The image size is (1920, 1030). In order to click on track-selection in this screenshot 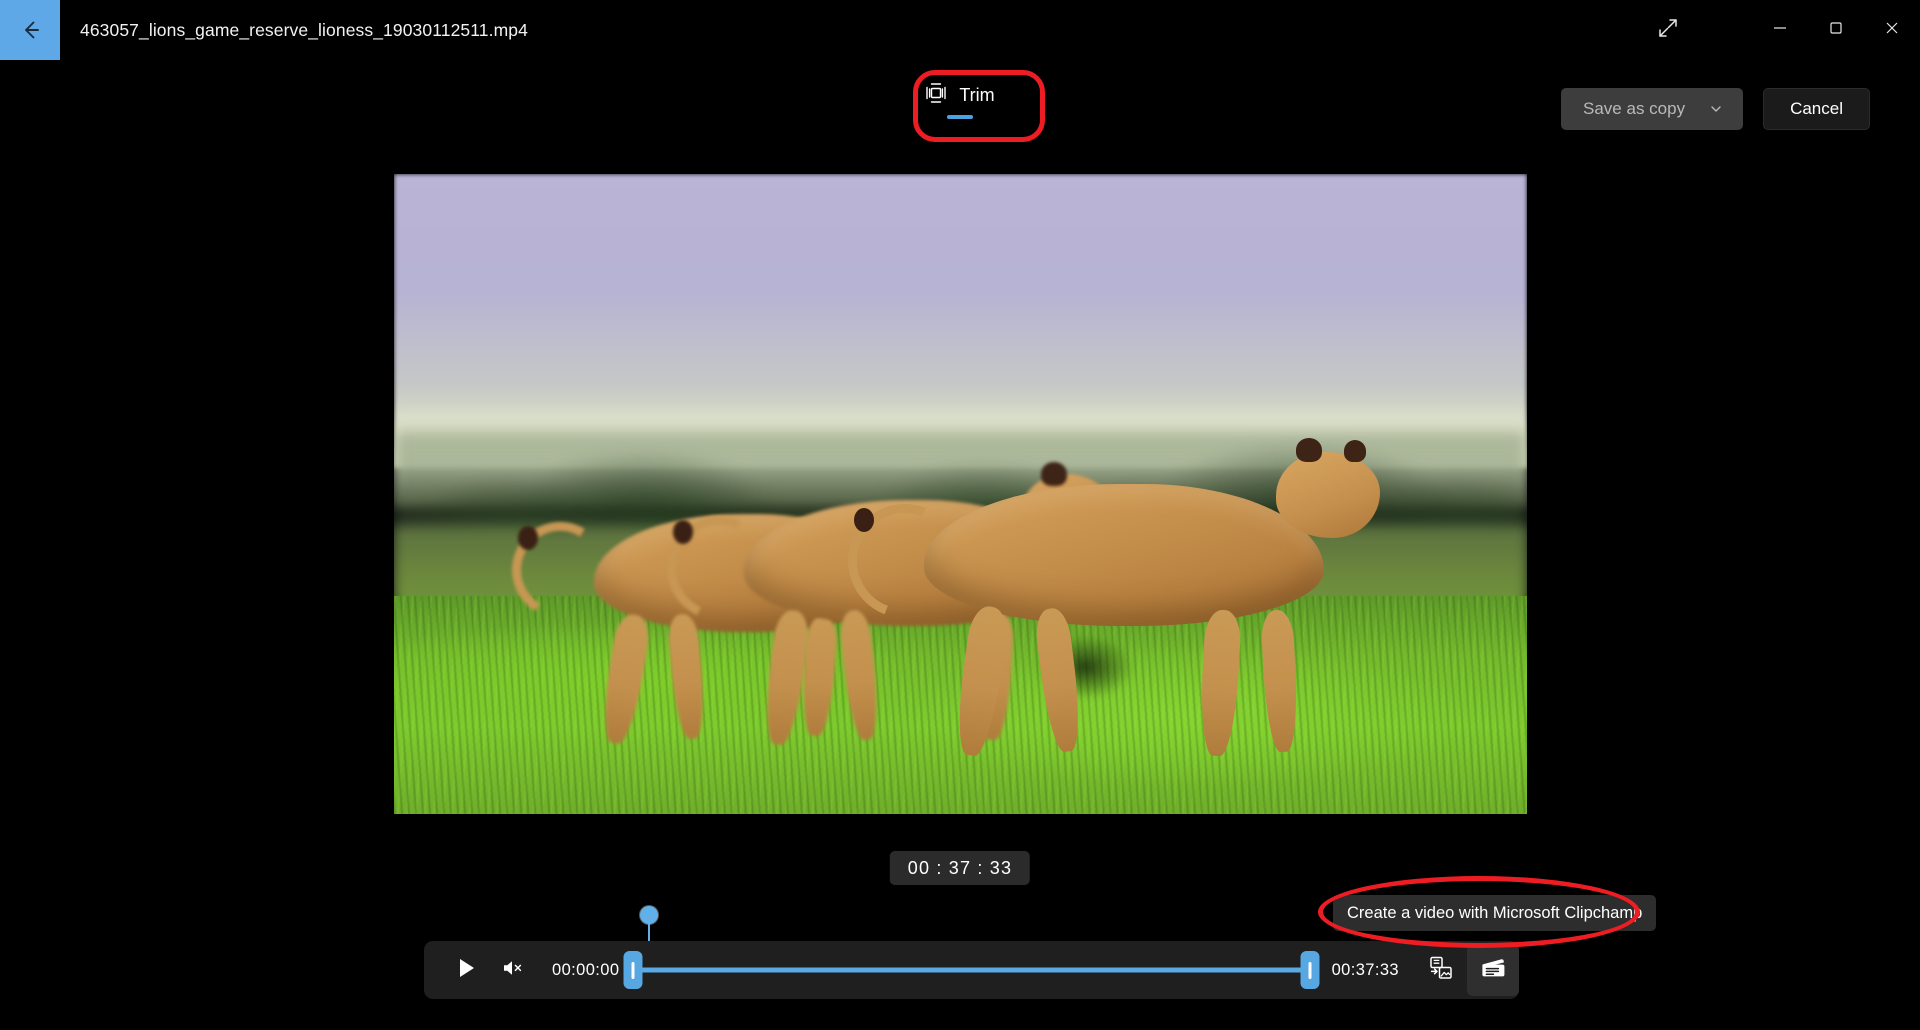, I will do `click(971, 970)`.